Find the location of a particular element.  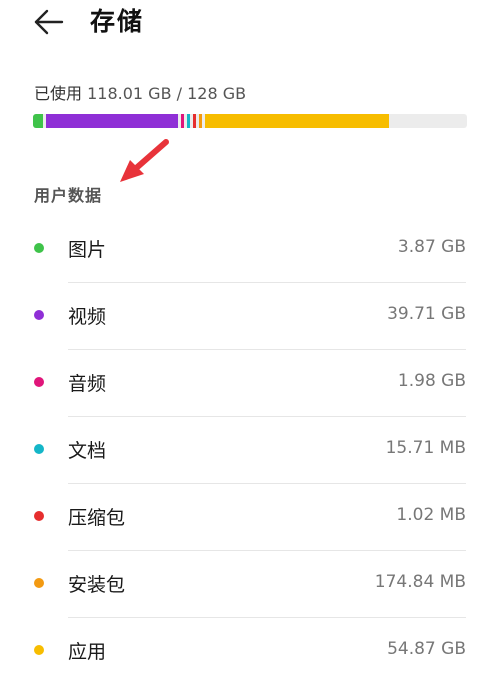

storage-usage-bar is located at coordinates (250, 121).